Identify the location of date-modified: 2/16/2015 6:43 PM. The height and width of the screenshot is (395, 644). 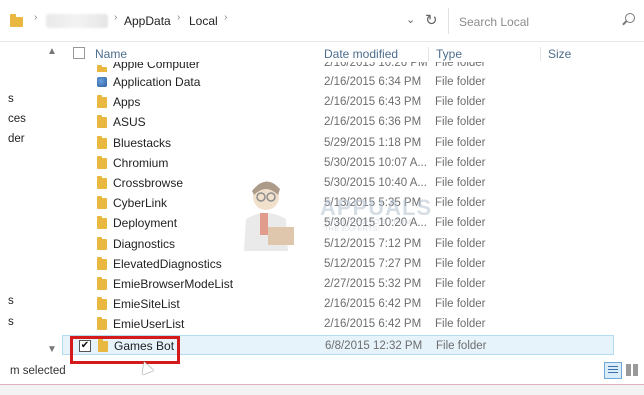
(373, 102).